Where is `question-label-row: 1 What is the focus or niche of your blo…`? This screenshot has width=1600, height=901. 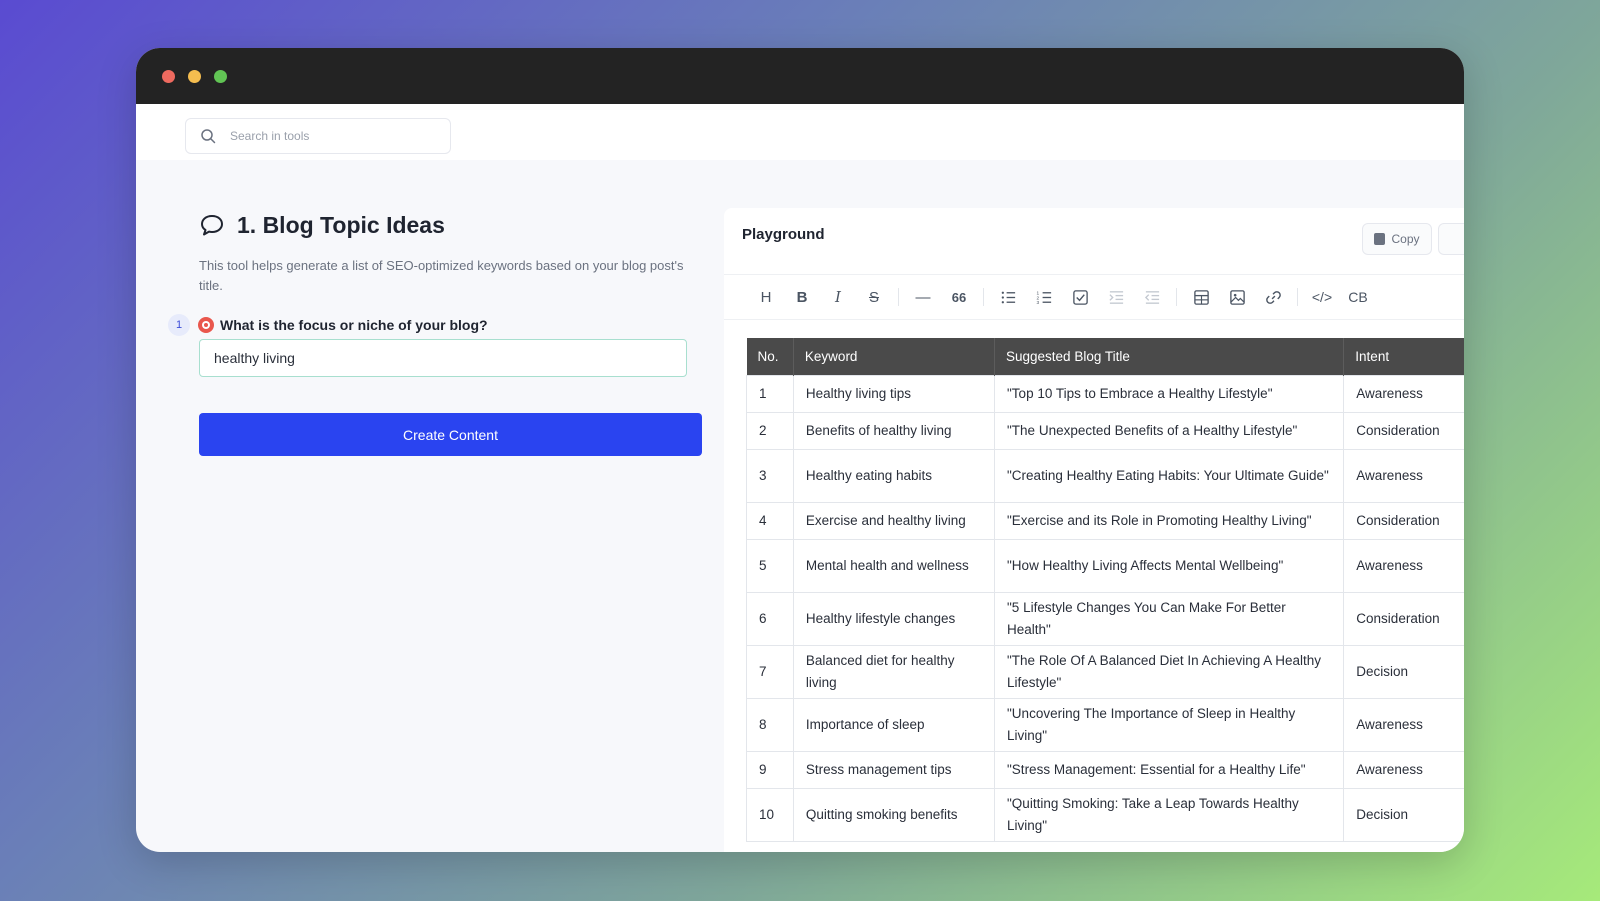 question-label-row: 1 What is the focus or niche of your blo… is located at coordinates (328, 325).